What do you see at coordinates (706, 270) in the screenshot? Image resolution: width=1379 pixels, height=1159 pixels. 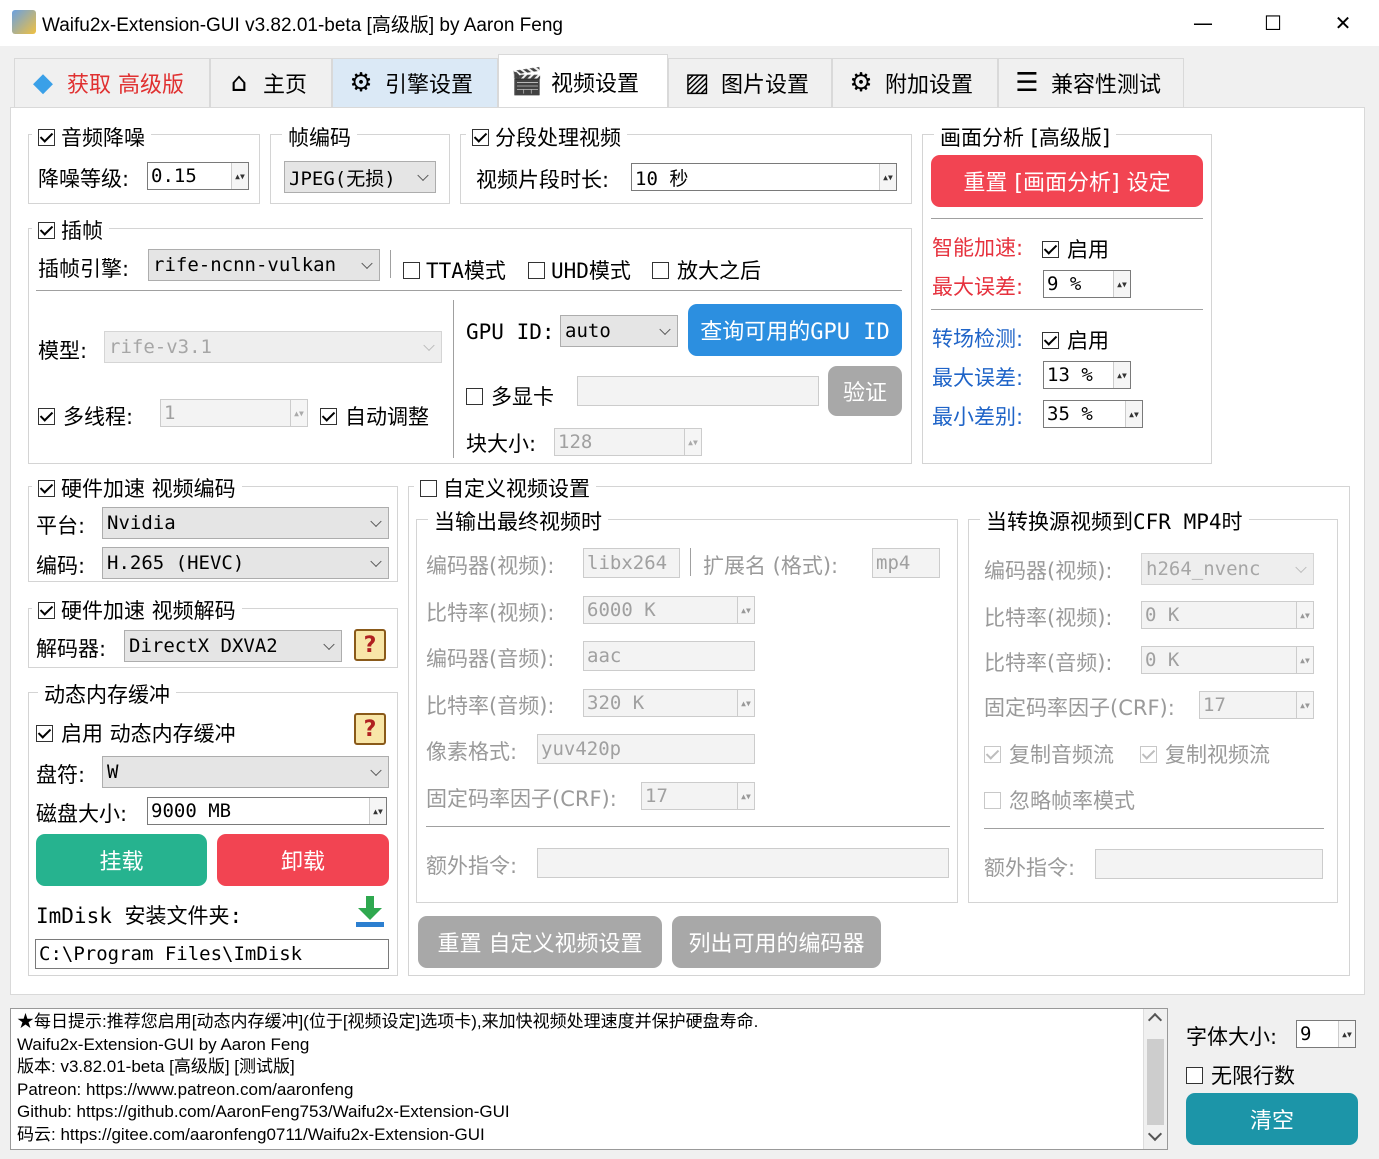 I see `after-upscale-checkbox: 放大之后` at bounding box center [706, 270].